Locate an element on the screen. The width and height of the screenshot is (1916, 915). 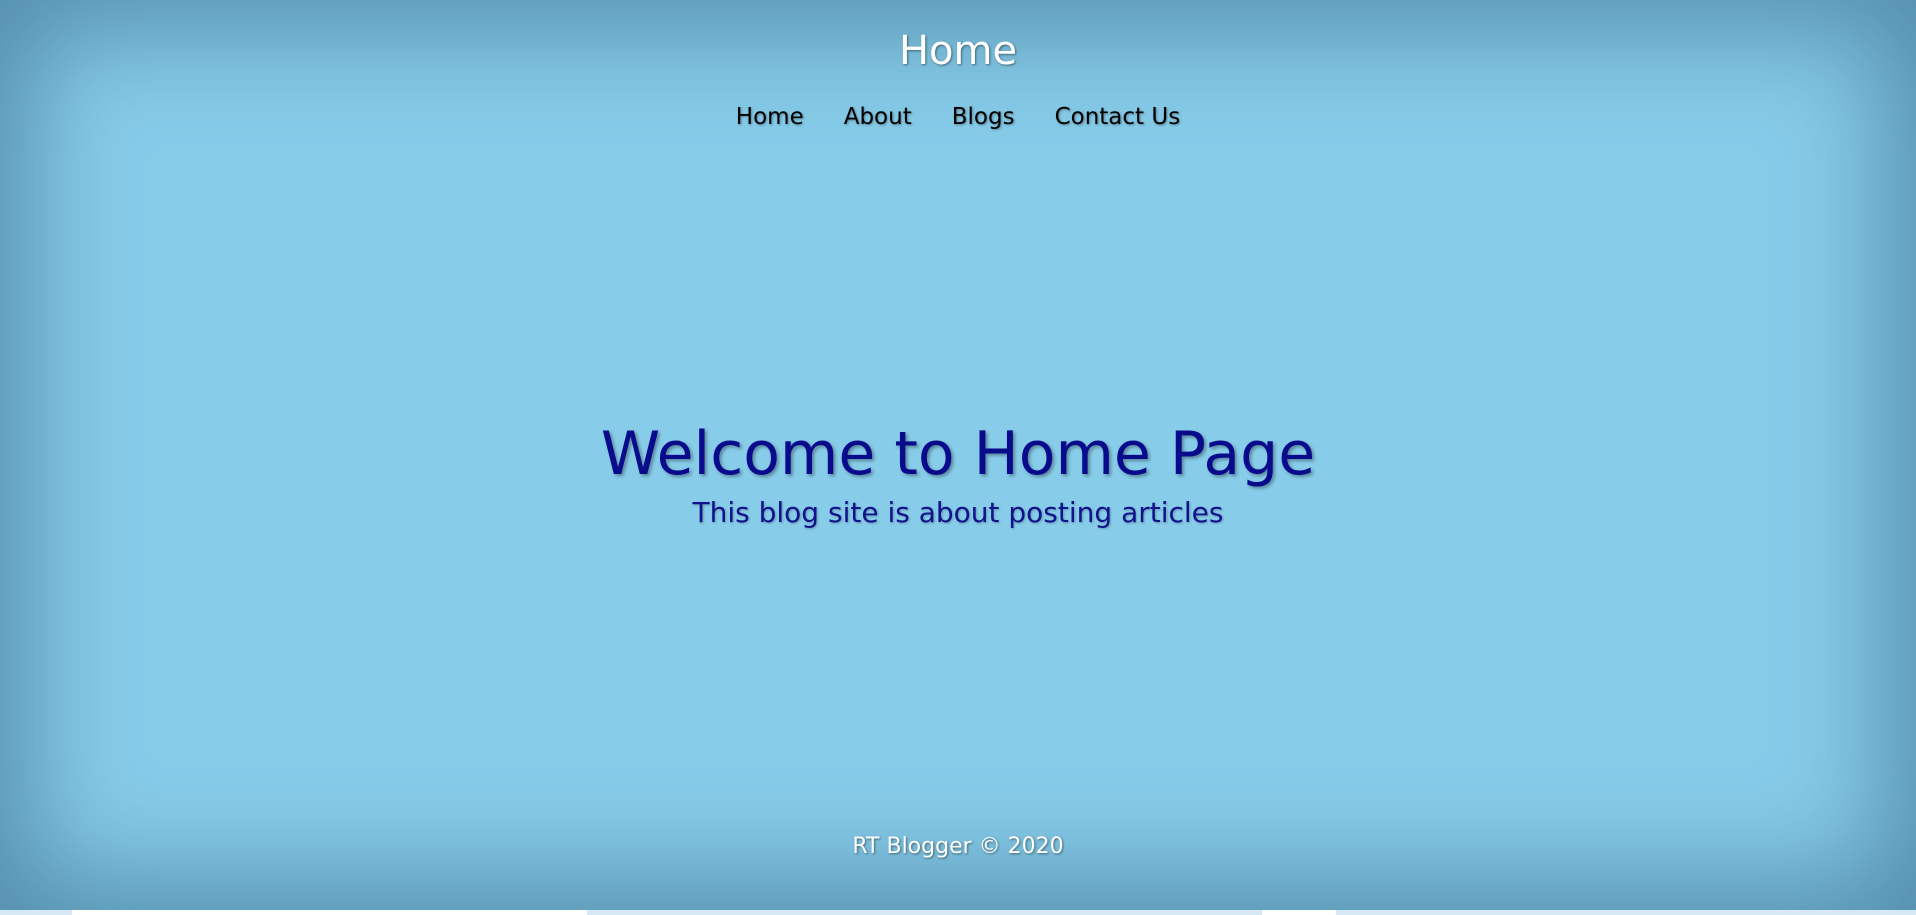
nav-link-contact-us: Contact Us is located at coordinates (1118, 117).